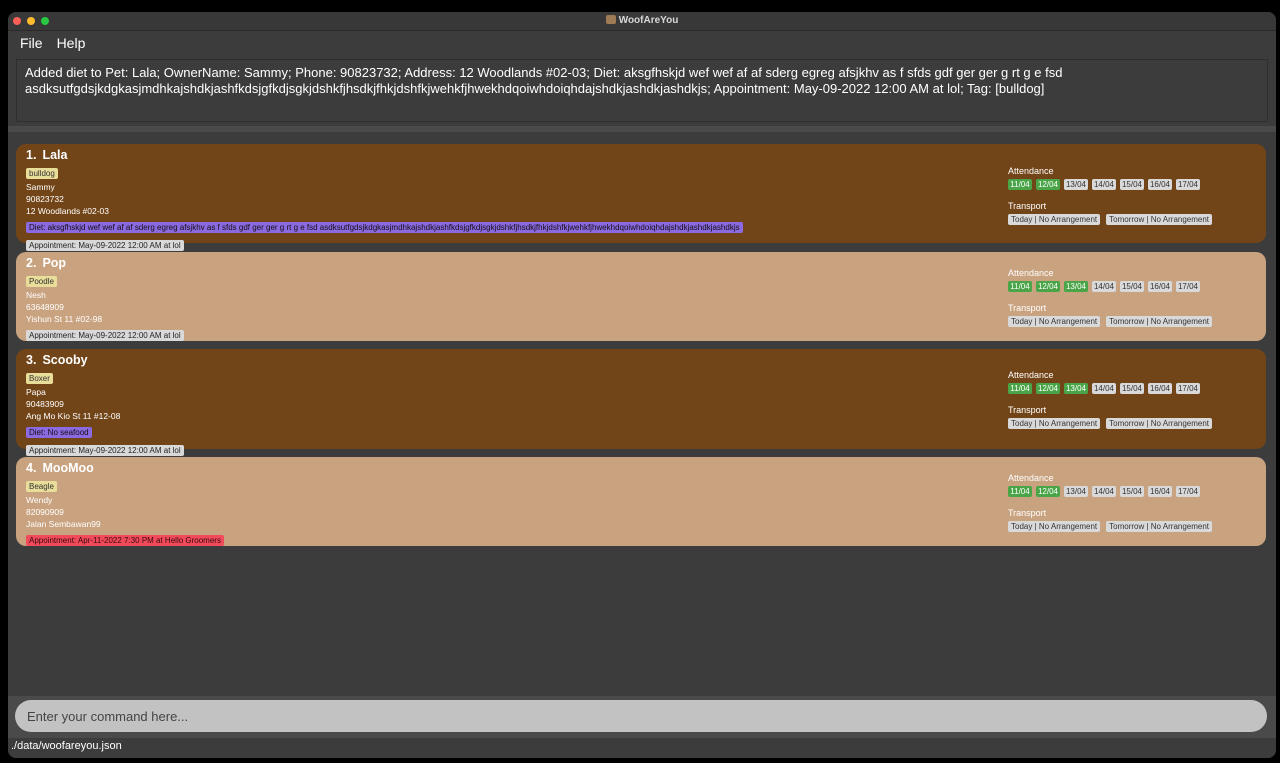  Describe the element at coordinates (36, 295) in the screenshot. I see `owner-name: Nesh` at that location.